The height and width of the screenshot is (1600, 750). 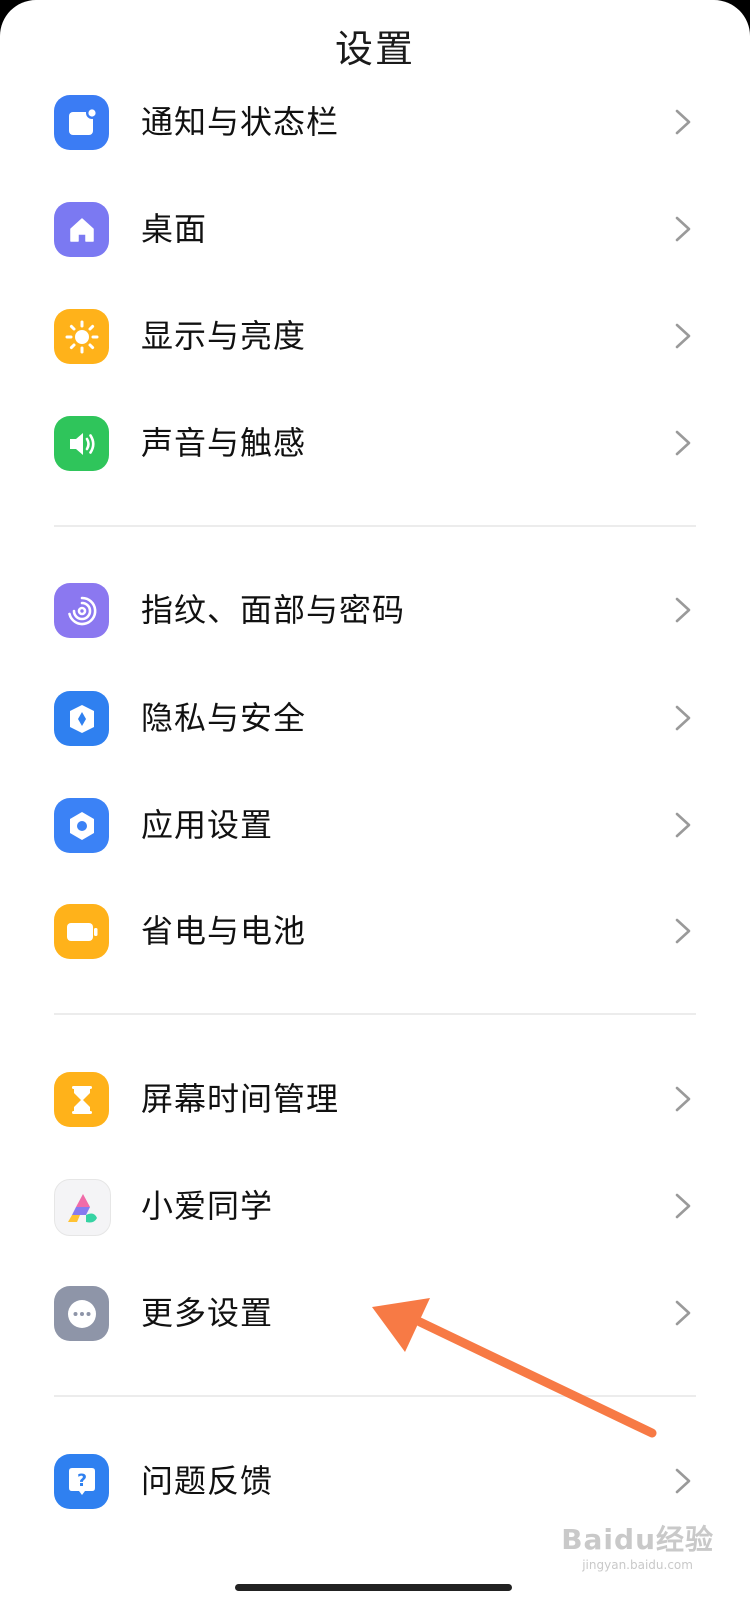 What do you see at coordinates (207, 1313) in the screenshot?
I see `settings-item-label: 更多设置` at bounding box center [207, 1313].